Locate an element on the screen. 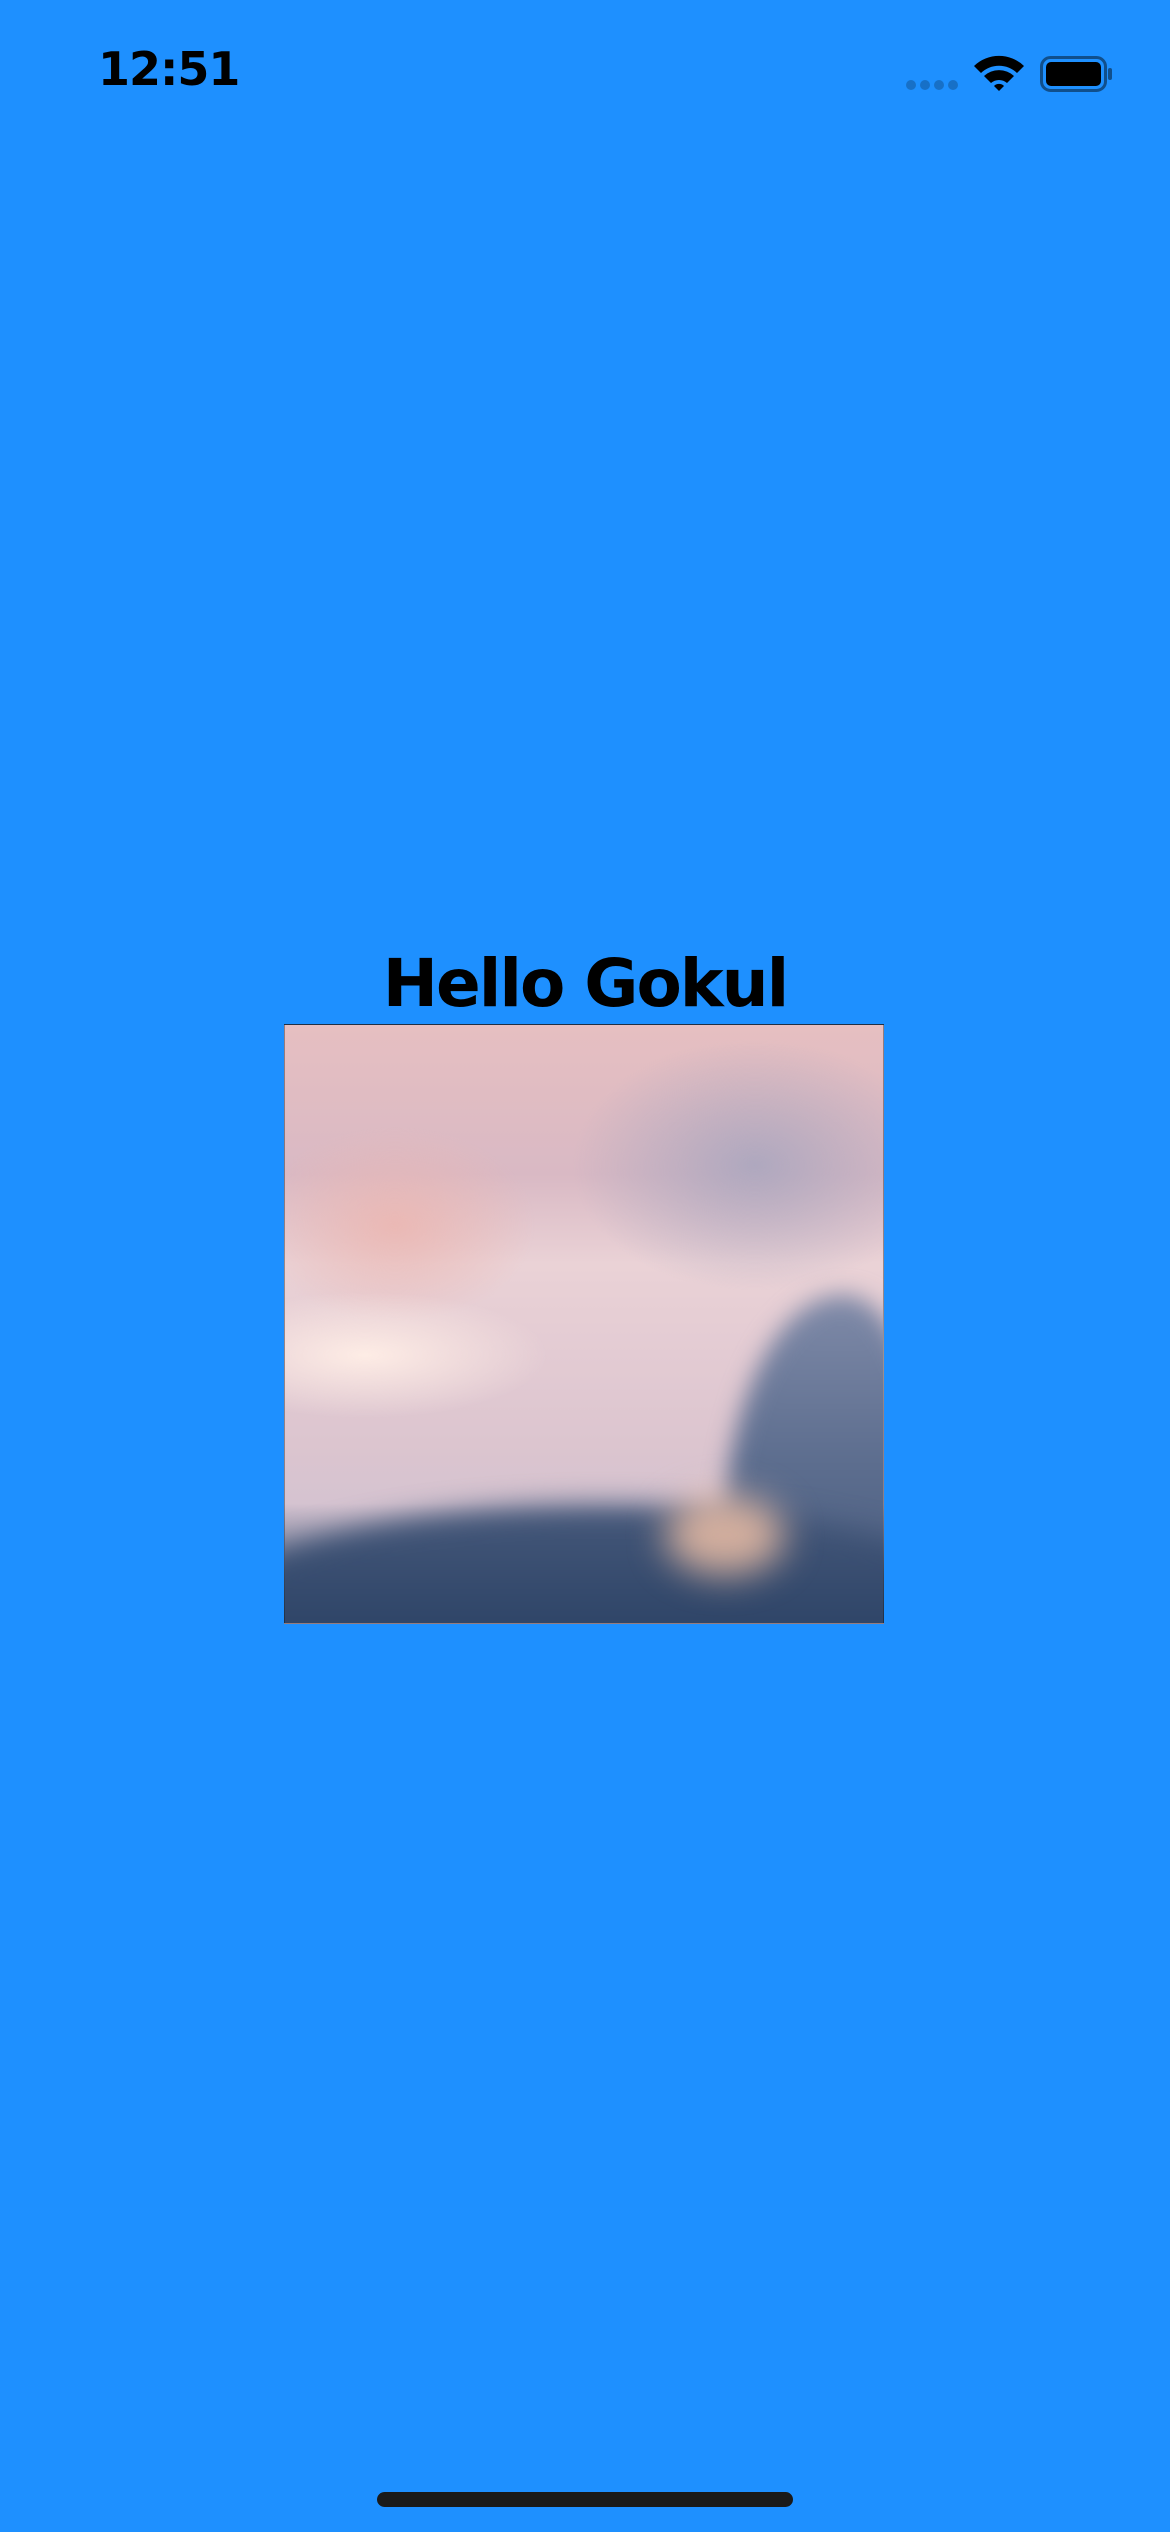 The height and width of the screenshot is (2532, 1170). photo-ground-shape is located at coordinates (584, 1564).